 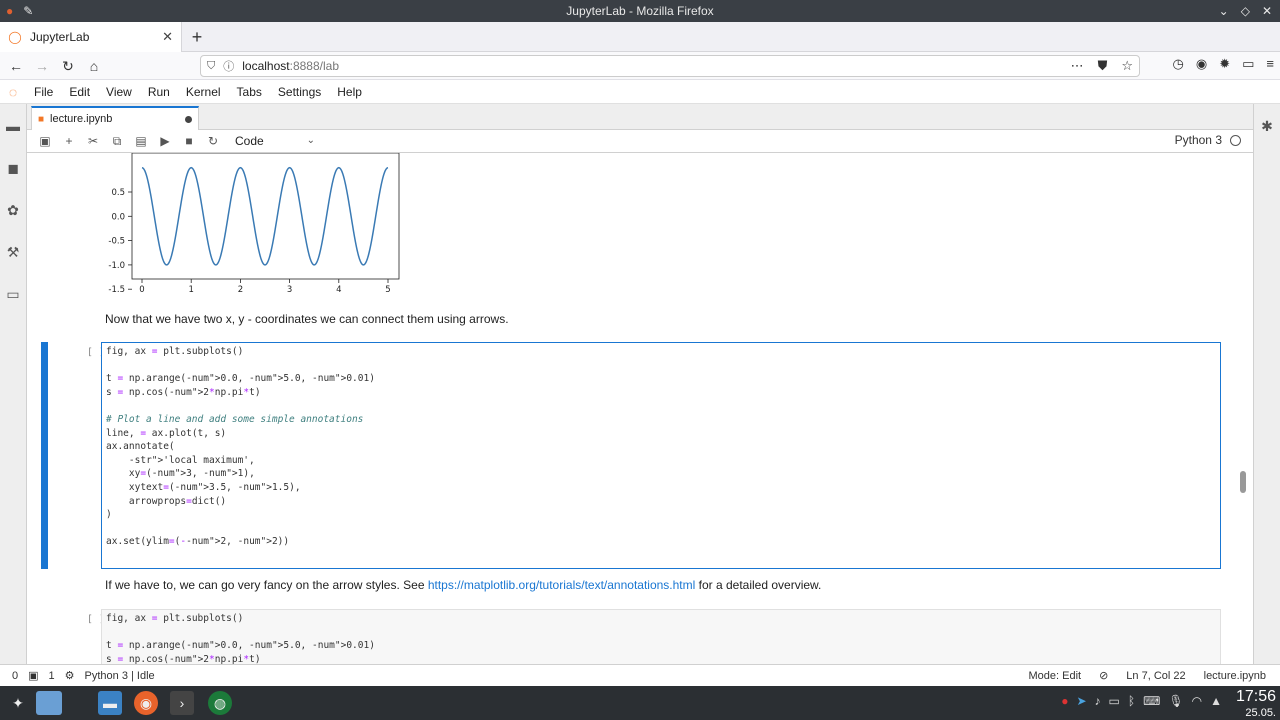 I want to click on maximize-icon: ◇, so click(x=1245, y=11).